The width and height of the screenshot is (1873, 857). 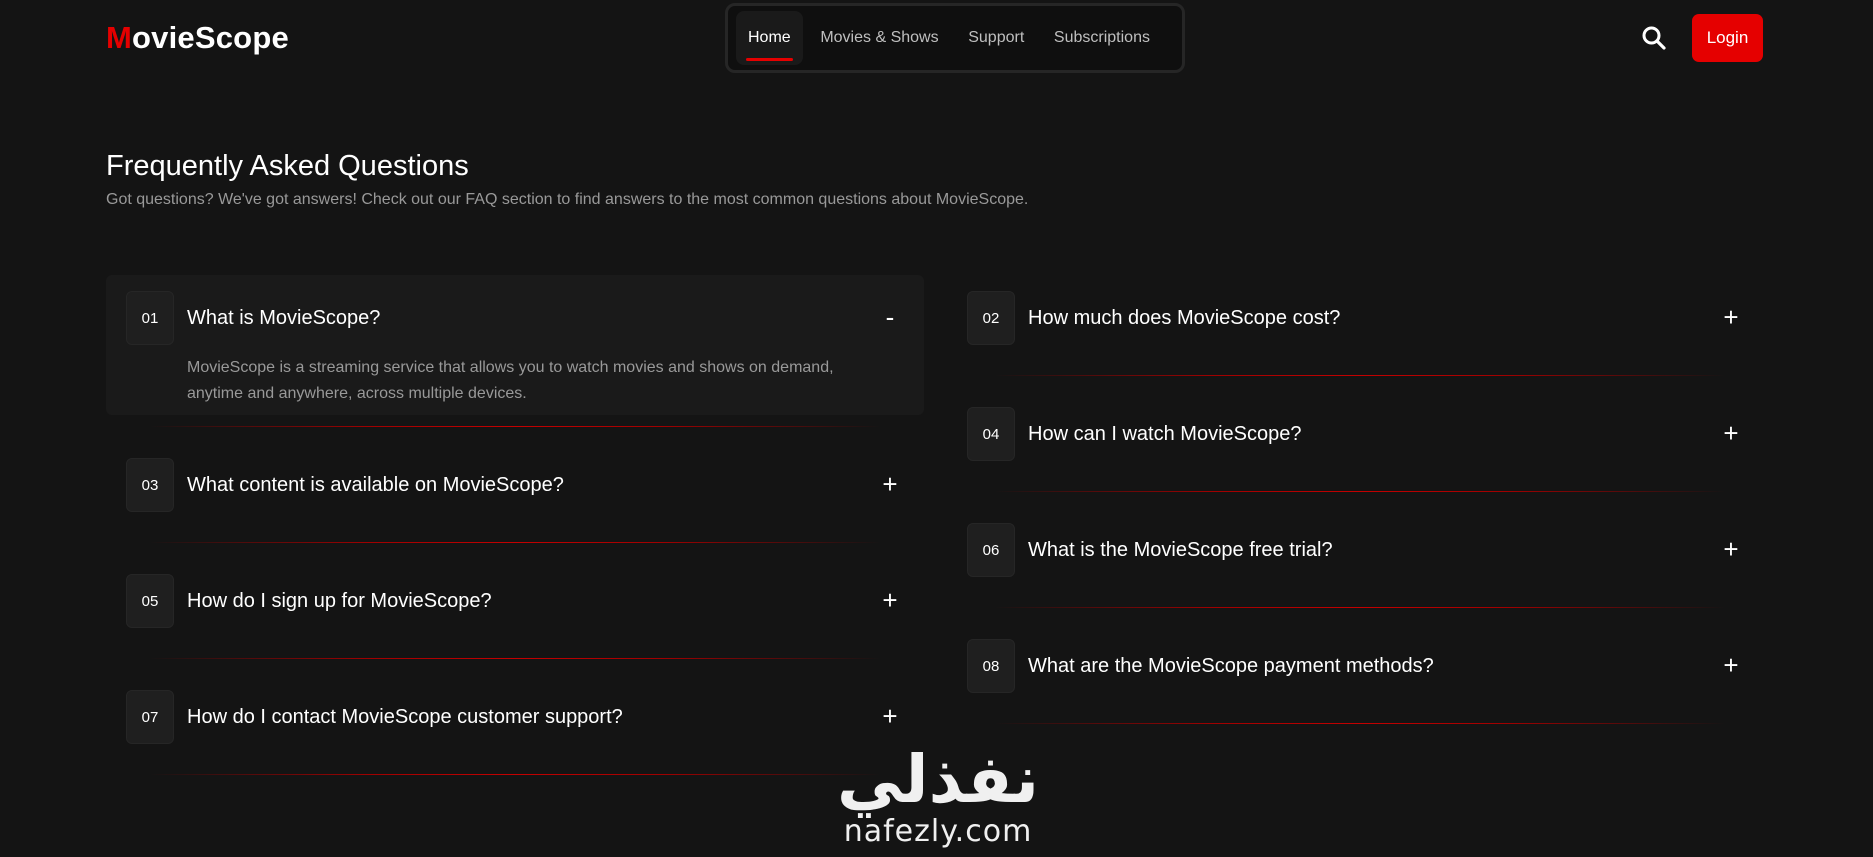 I want to click on faq-item-06: 06 What is the MovieScope free trial? +, so click(x=1356, y=547).